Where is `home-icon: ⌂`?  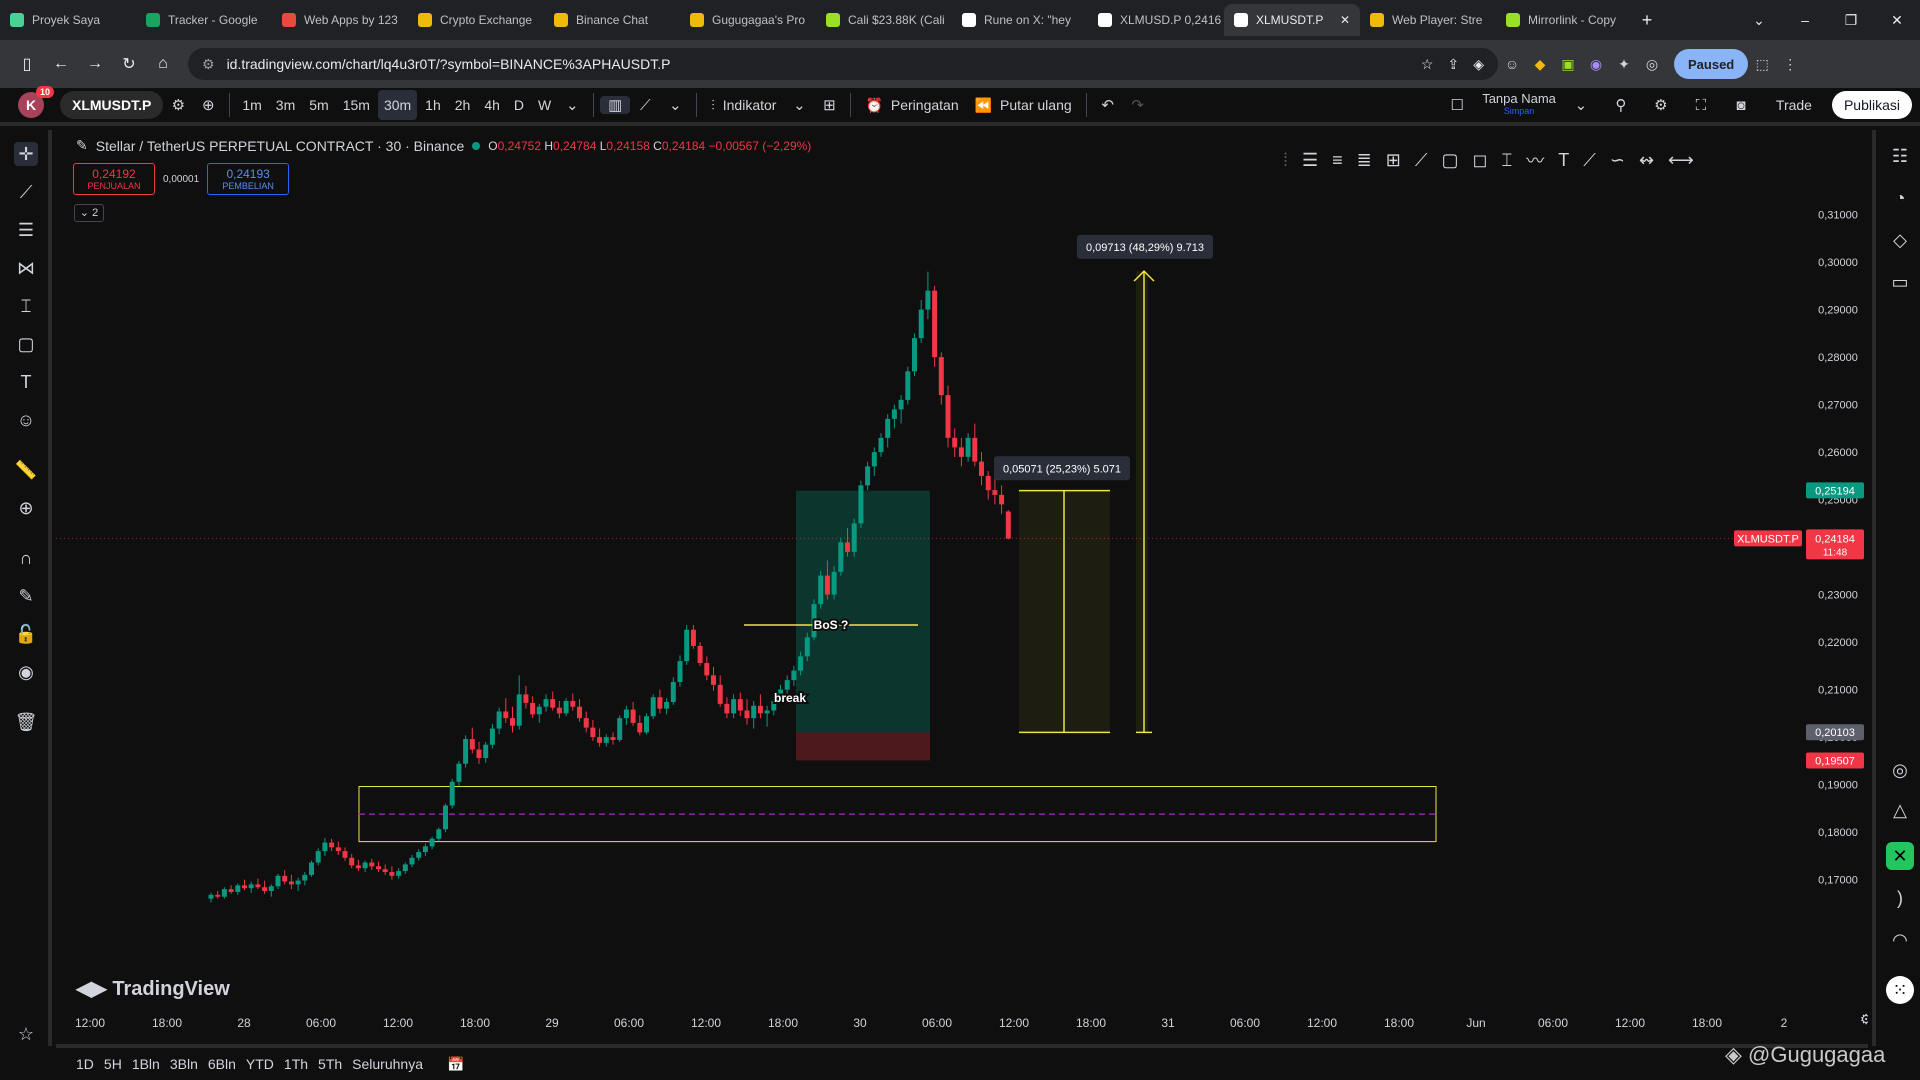
home-icon: ⌂ is located at coordinates (163, 64).